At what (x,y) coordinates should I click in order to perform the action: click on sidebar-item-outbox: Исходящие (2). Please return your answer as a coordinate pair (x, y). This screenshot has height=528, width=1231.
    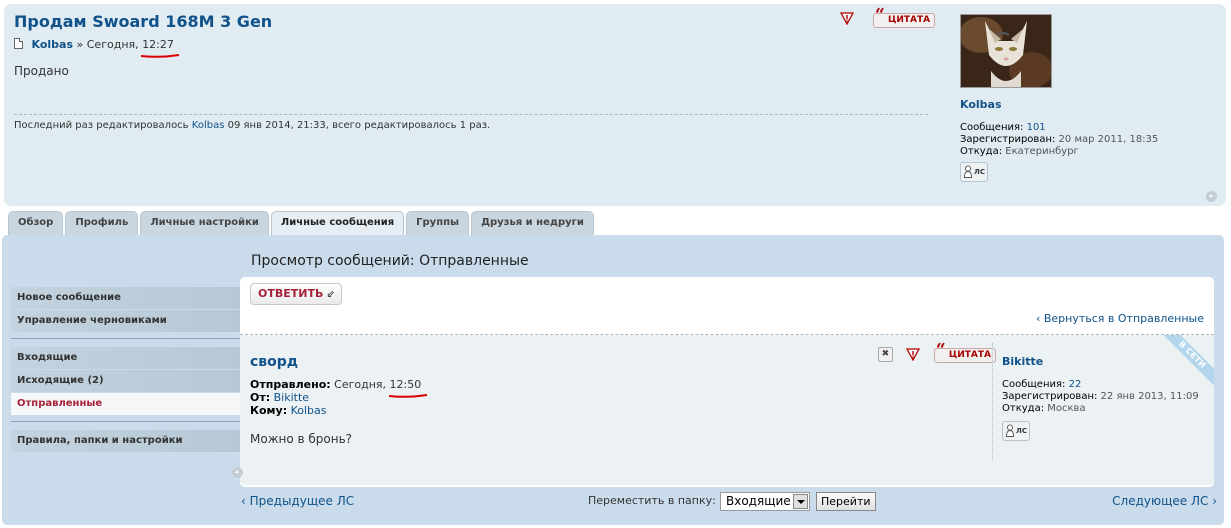
    Looking at the image, I should click on (125, 381).